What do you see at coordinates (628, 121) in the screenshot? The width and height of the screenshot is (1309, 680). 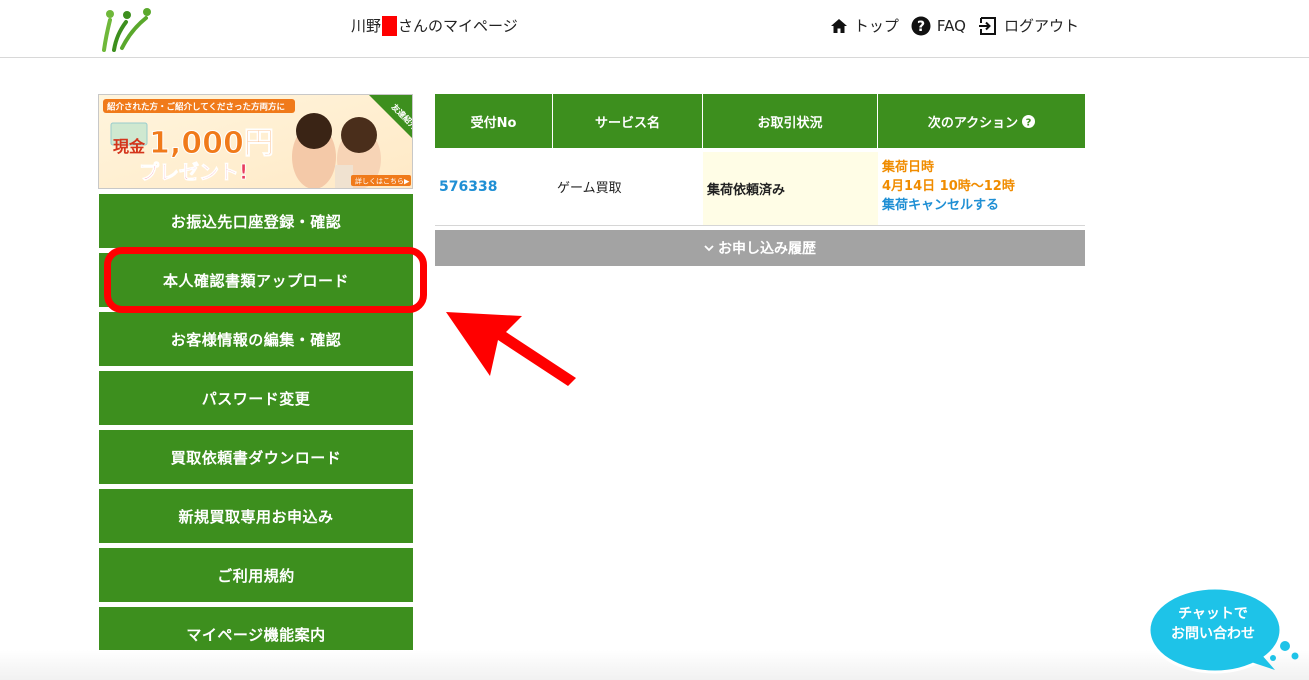 I see `column-header-service: サービス名` at bounding box center [628, 121].